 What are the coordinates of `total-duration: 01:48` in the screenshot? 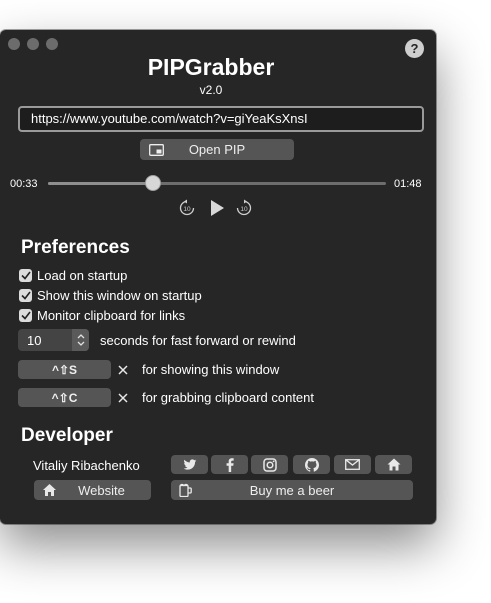 It's located at (408, 184).